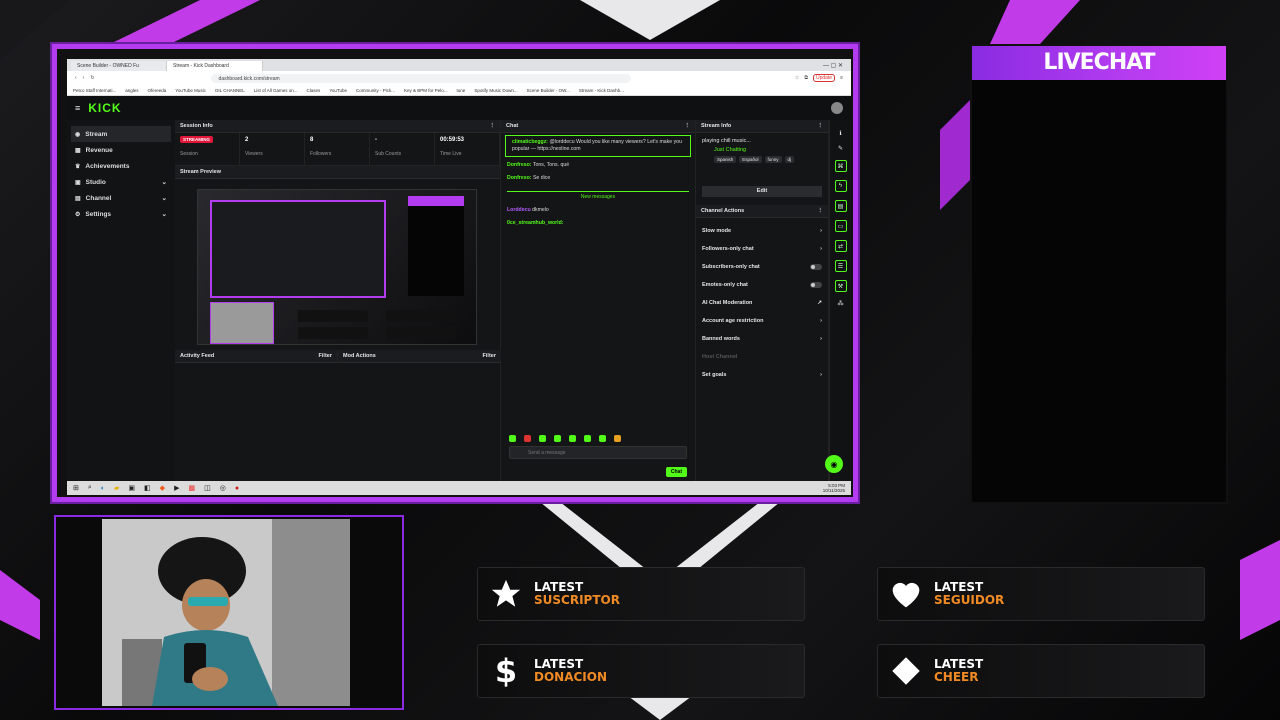 Image resolution: width=1280 pixels, height=720 pixels. Describe the element at coordinates (762, 285) in the screenshot. I see `channel-action-emotes-only-chat: Emotes-only chat` at that location.